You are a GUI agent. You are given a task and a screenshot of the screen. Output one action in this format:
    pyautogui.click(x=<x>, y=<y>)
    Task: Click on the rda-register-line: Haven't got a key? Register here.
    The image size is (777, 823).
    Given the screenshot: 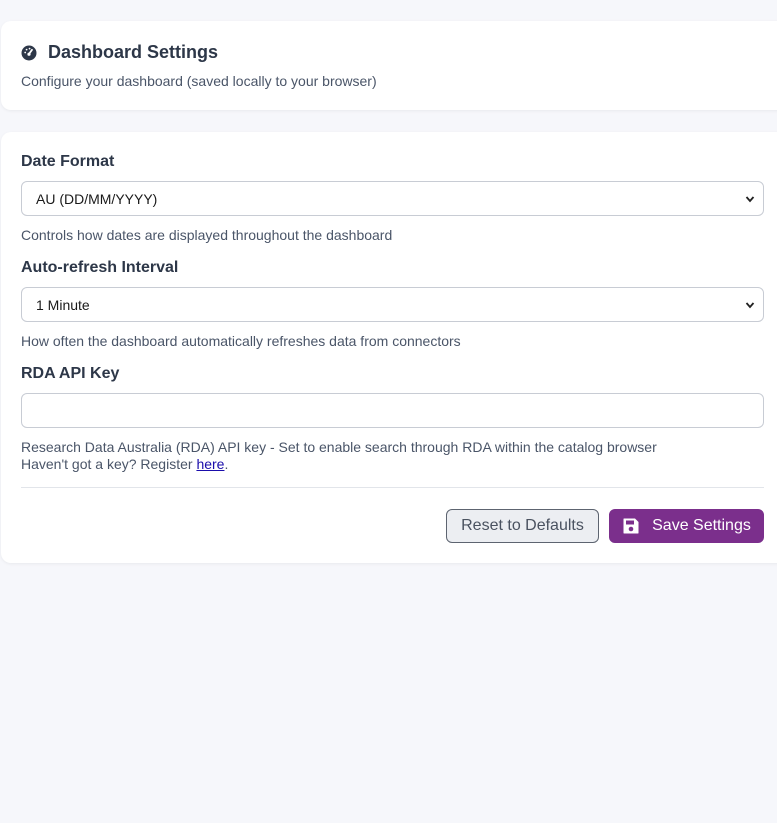 What is the action you would take?
    pyautogui.click(x=124, y=464)
    